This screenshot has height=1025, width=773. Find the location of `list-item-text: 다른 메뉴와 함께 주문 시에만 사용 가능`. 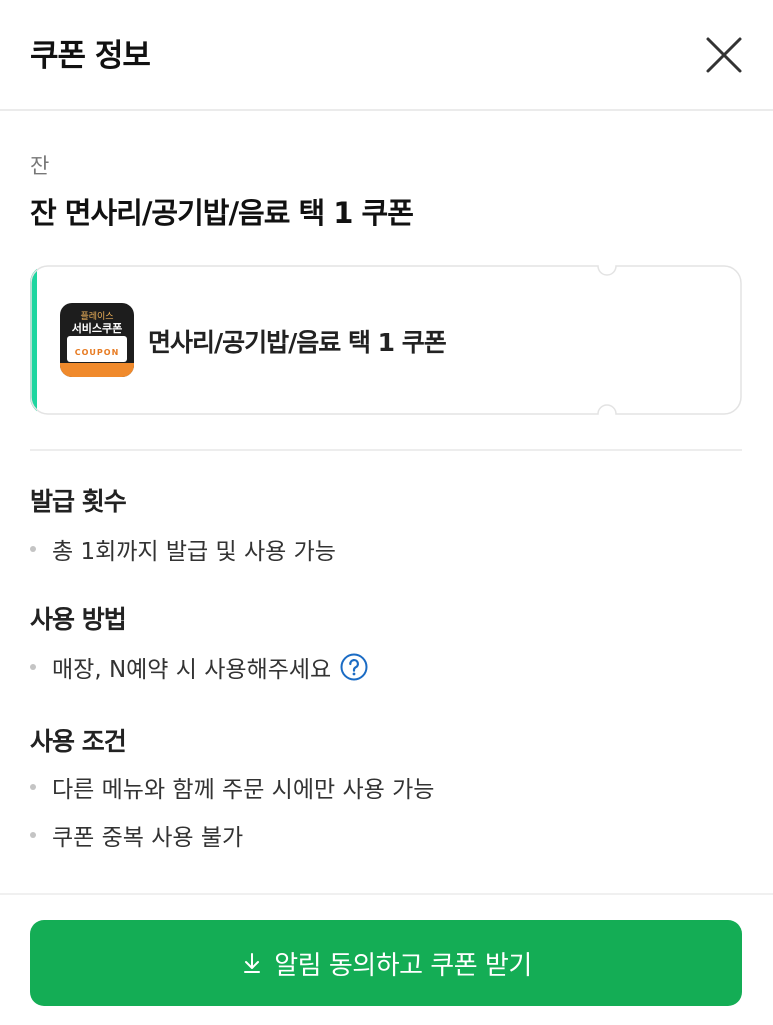

list-item-text: 다른 메뉴와 함께 주문 시에만 사용 가능 is located at coordinates (243, 790).